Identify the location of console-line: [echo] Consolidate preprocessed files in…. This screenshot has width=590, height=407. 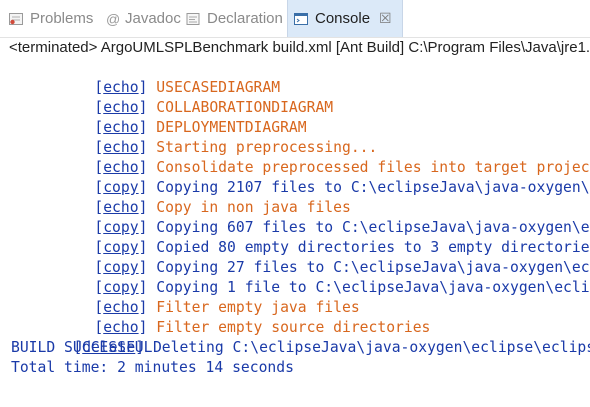
(324, 157).